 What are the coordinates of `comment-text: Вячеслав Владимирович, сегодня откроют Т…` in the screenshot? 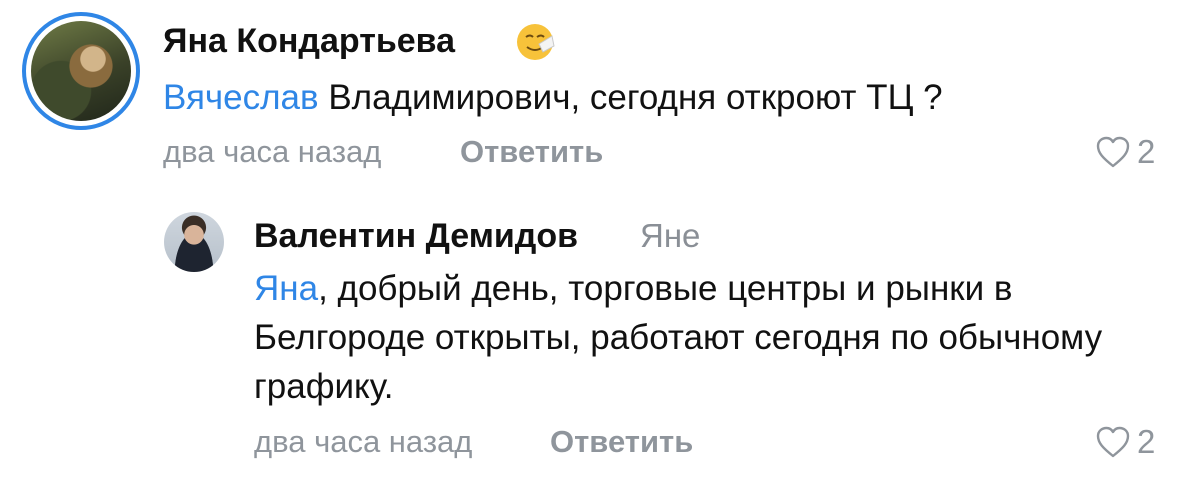 It's located at (553, 97).